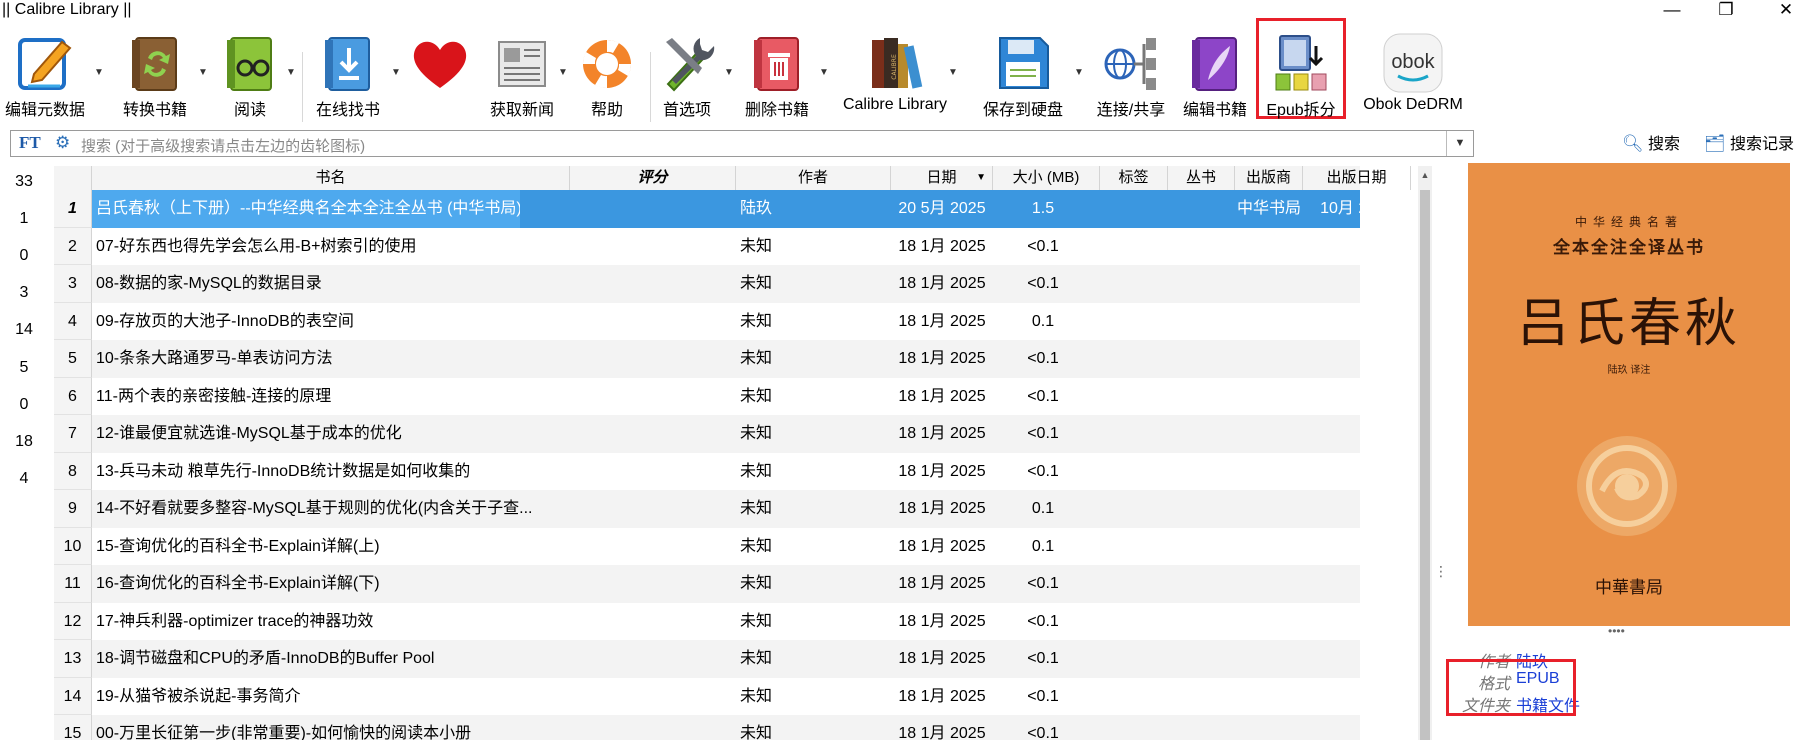  I want to click on find-online-button: 在线找书, so click(348, 72).